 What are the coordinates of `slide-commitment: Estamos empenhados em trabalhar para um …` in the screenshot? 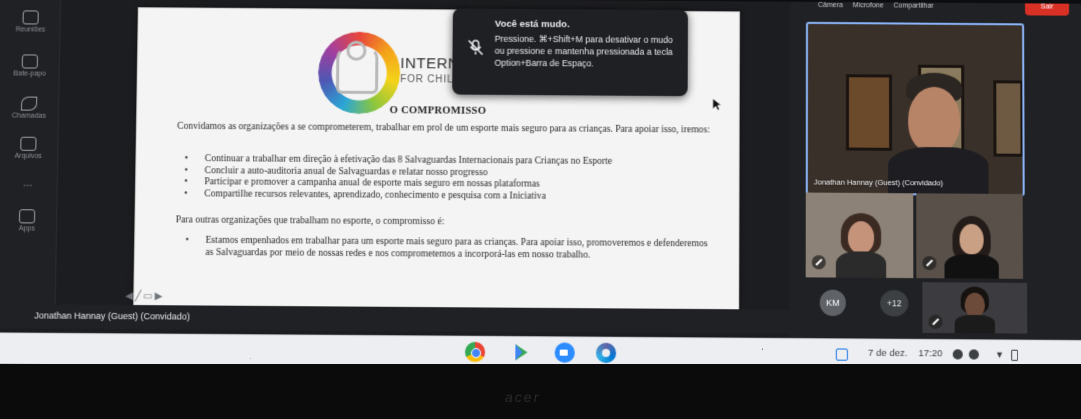 It's located at (446, 249).